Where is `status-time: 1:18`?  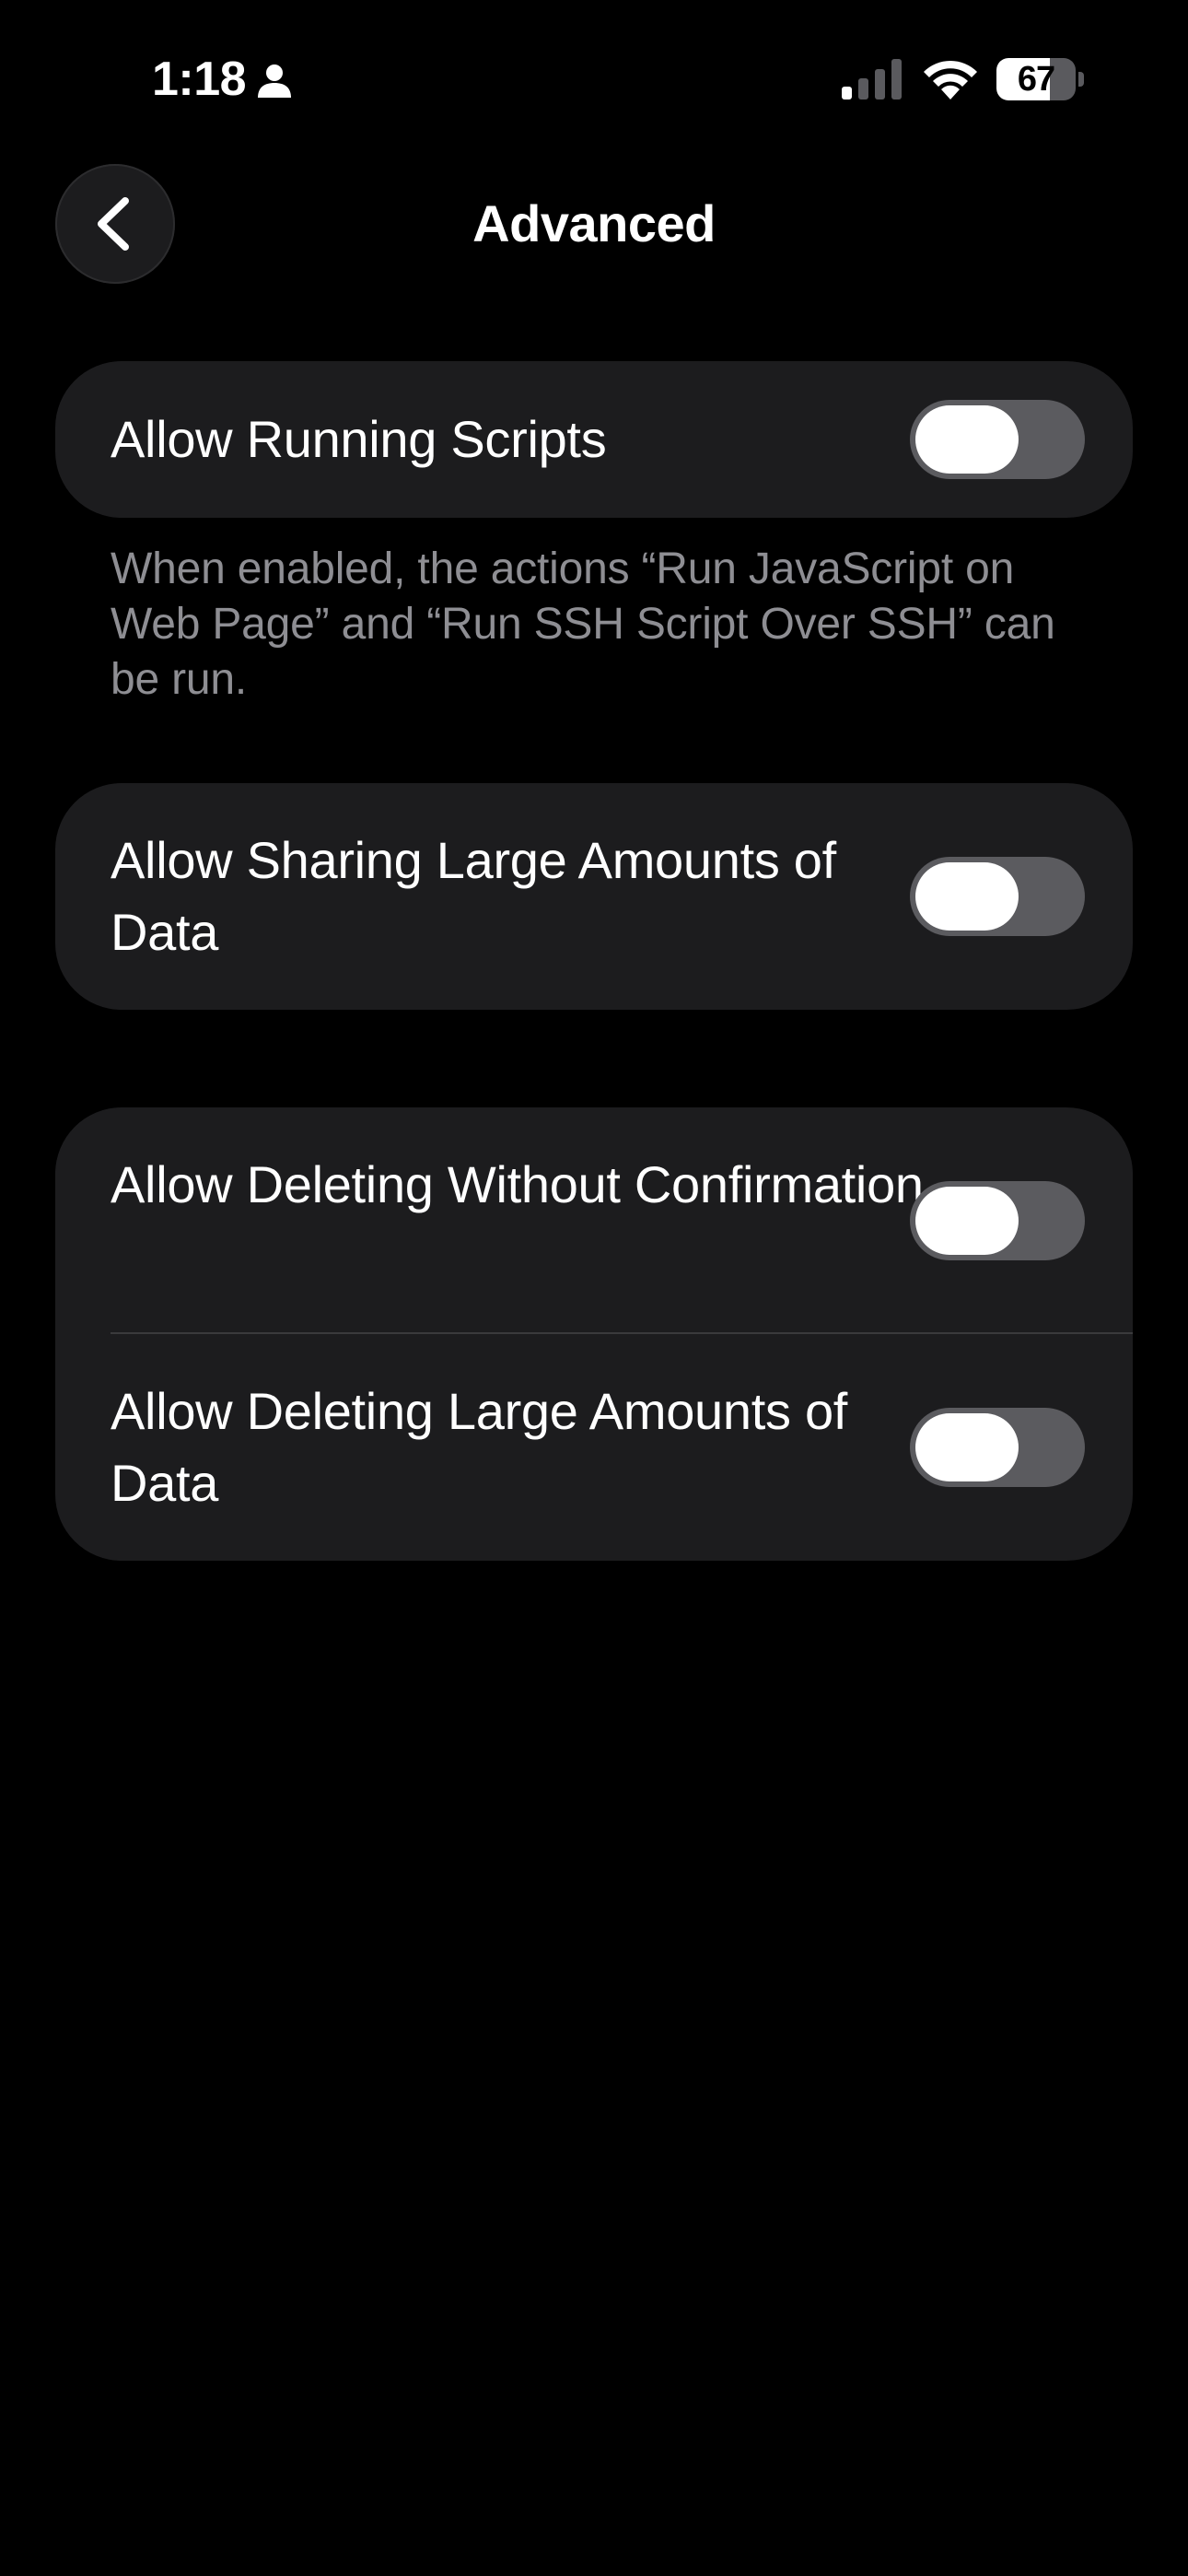
status-time: 1:18 is located at coordinates (199, 79).